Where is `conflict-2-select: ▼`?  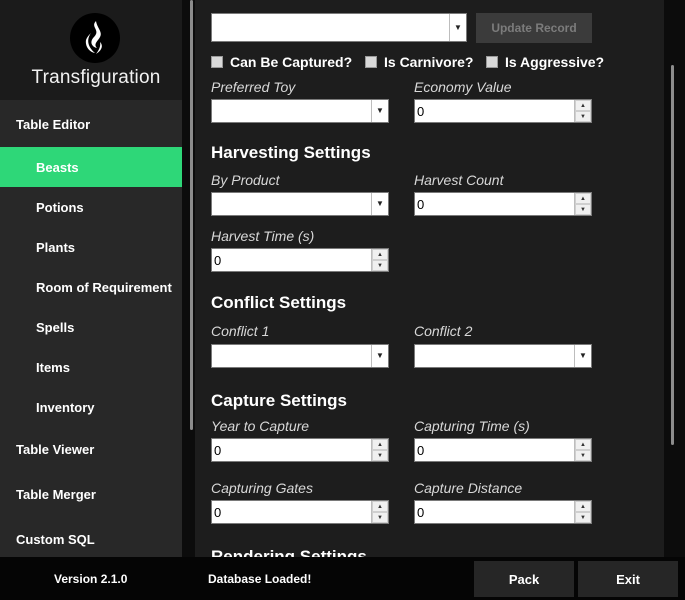 conflict-2-select: ▼ is located at coordinates (503, 356).